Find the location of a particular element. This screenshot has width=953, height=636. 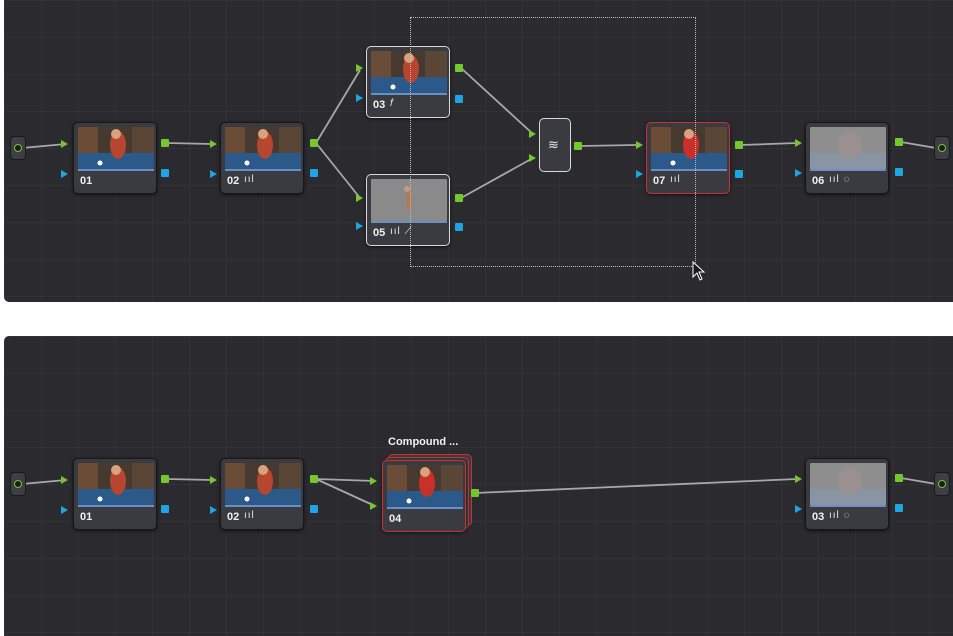

custom-curve-icon: 𝑓 is located at coordinates (392, 103).